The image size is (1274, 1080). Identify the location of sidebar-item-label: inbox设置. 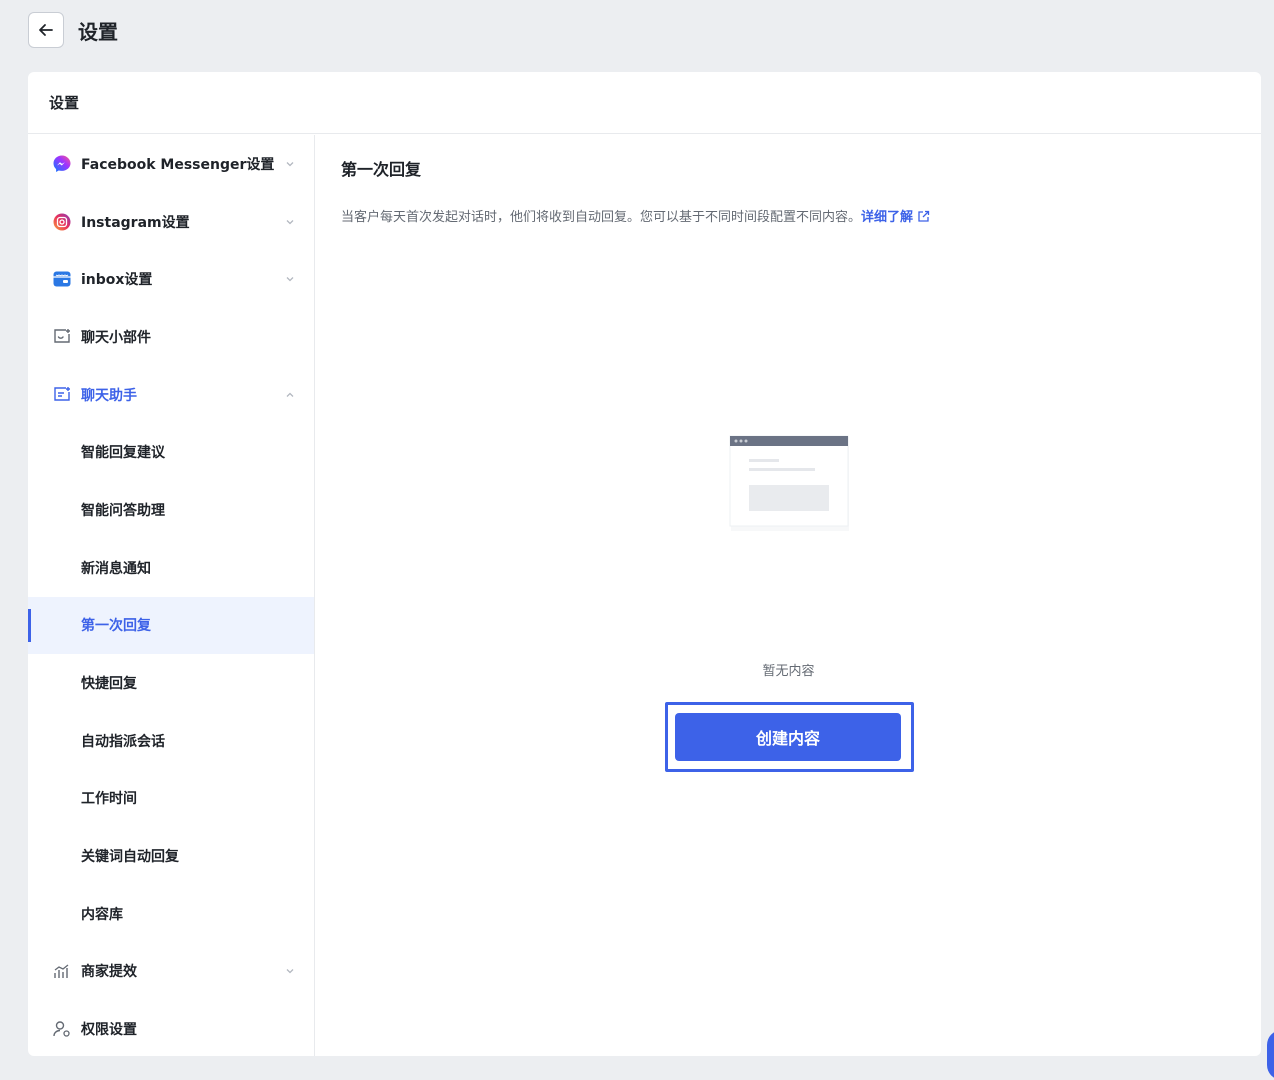
(117, 280).